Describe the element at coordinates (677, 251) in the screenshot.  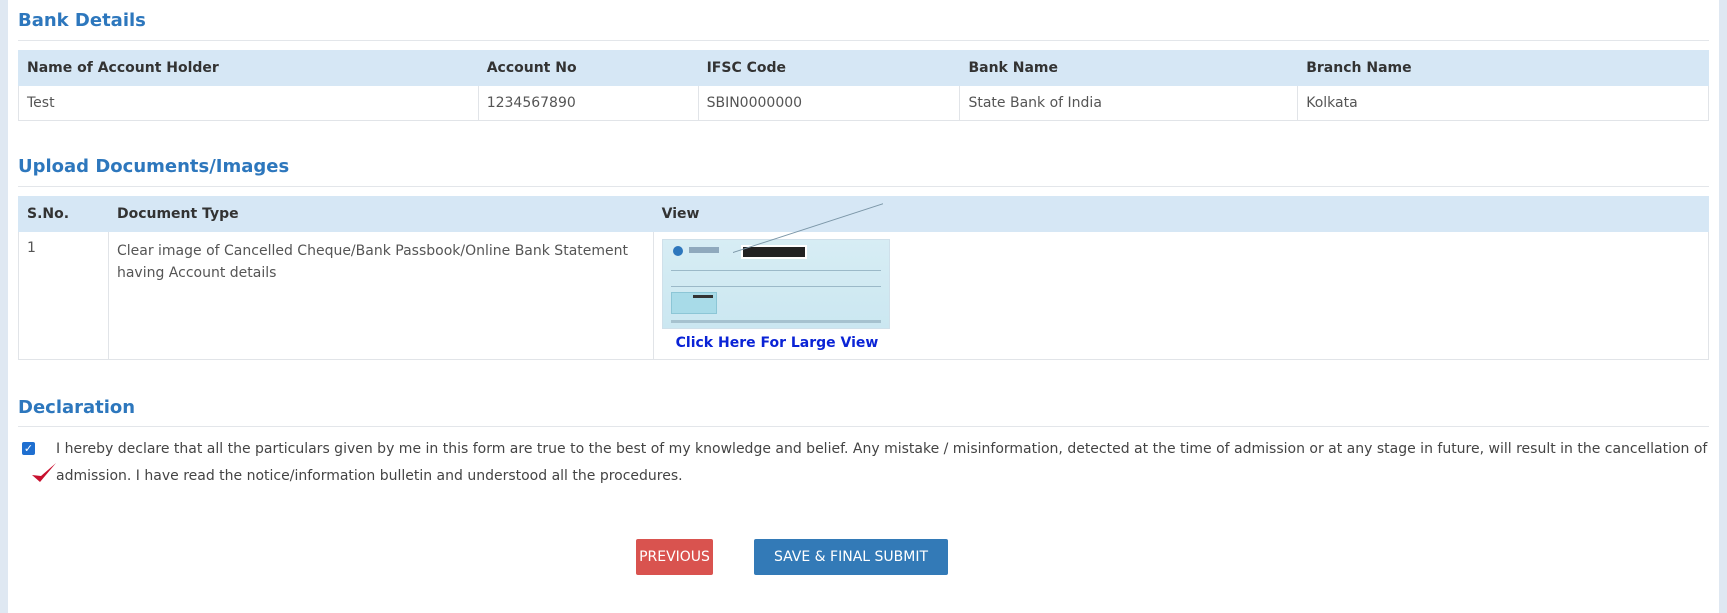
I see `bank-logo-icon` at that location.